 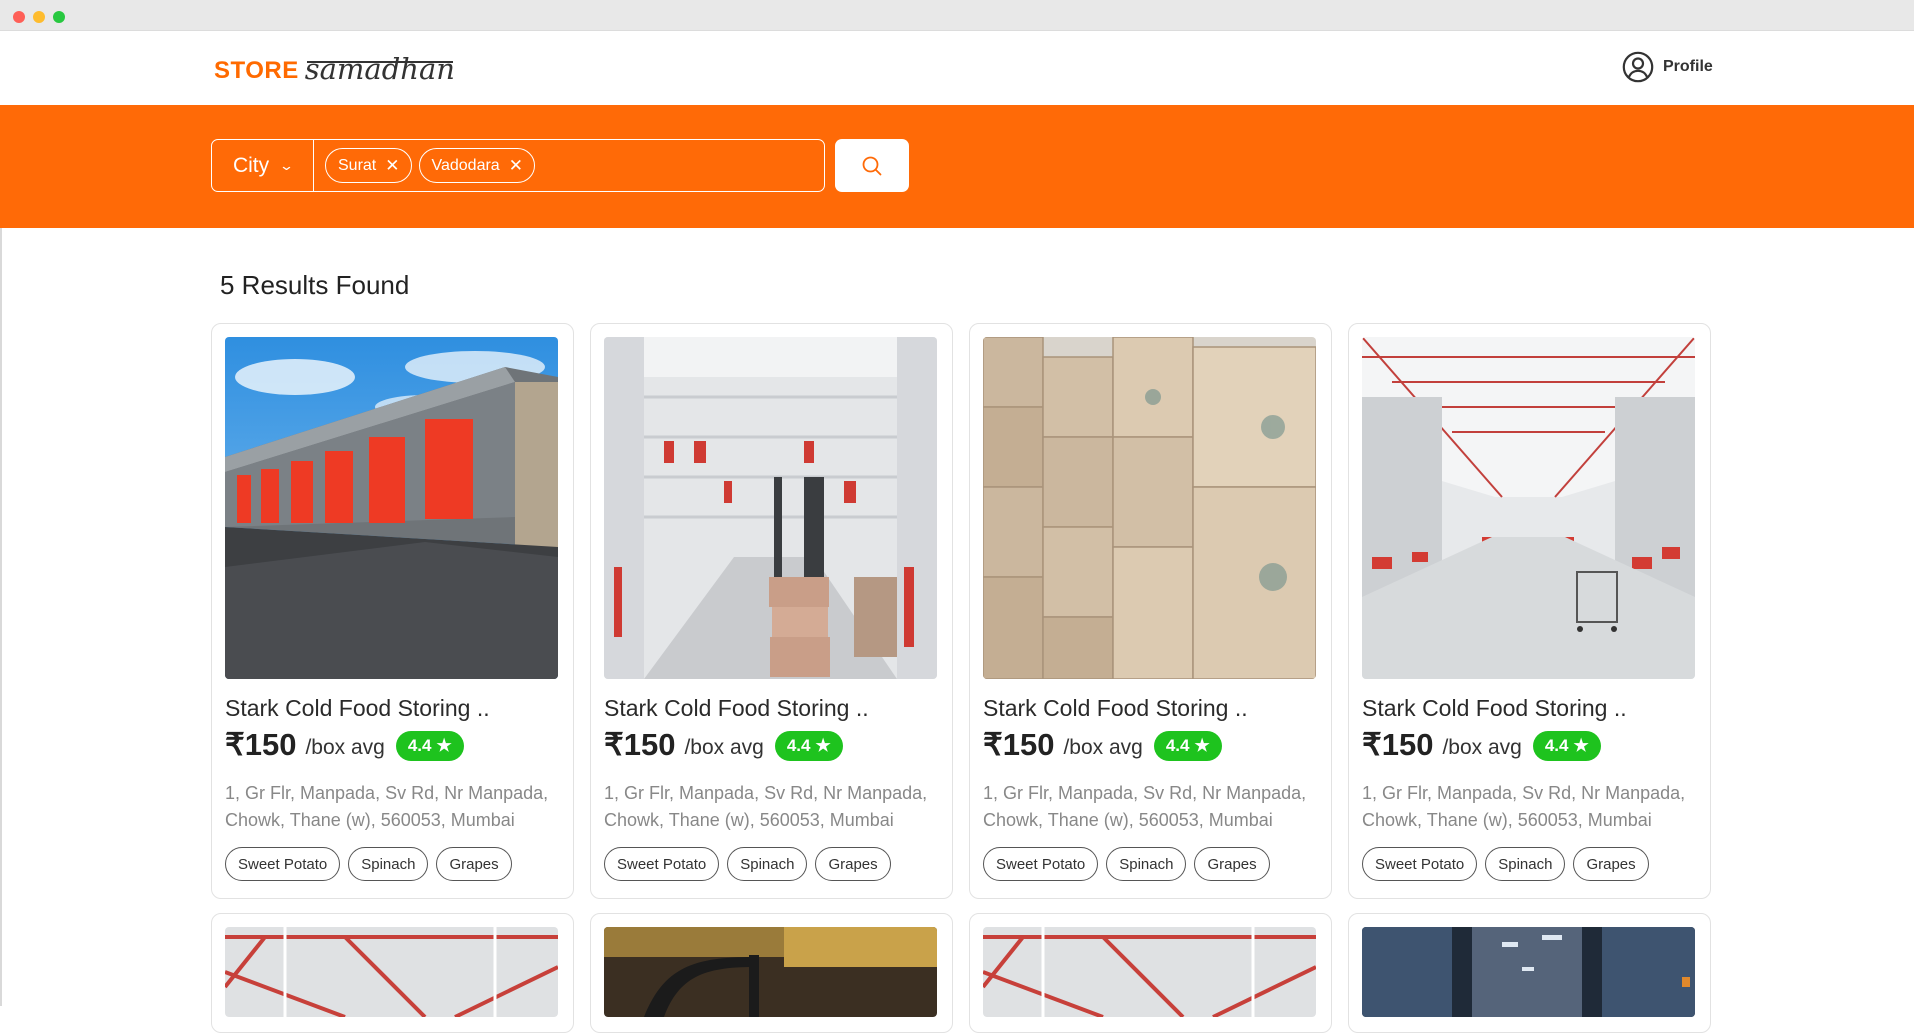 I want to click on minimize-window-button, so click(x=39, y=17).